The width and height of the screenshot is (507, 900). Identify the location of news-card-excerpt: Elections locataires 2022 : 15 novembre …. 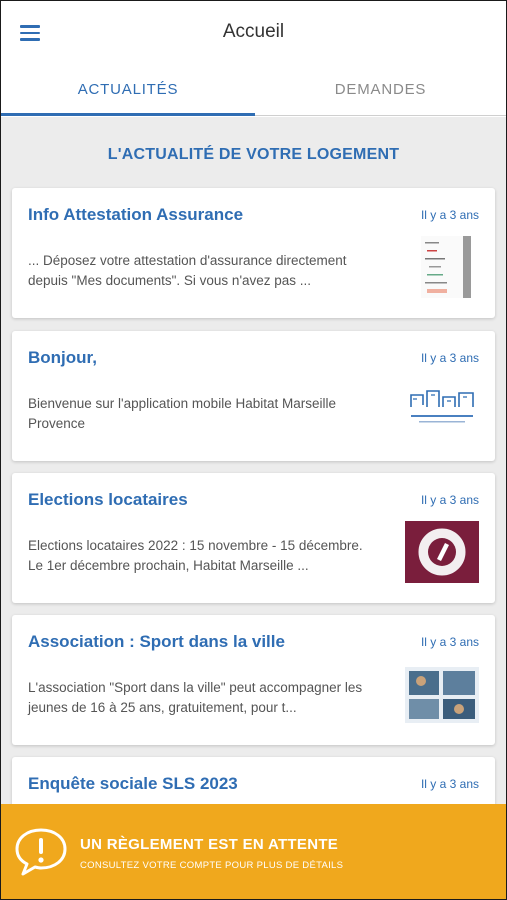
(195, 555).